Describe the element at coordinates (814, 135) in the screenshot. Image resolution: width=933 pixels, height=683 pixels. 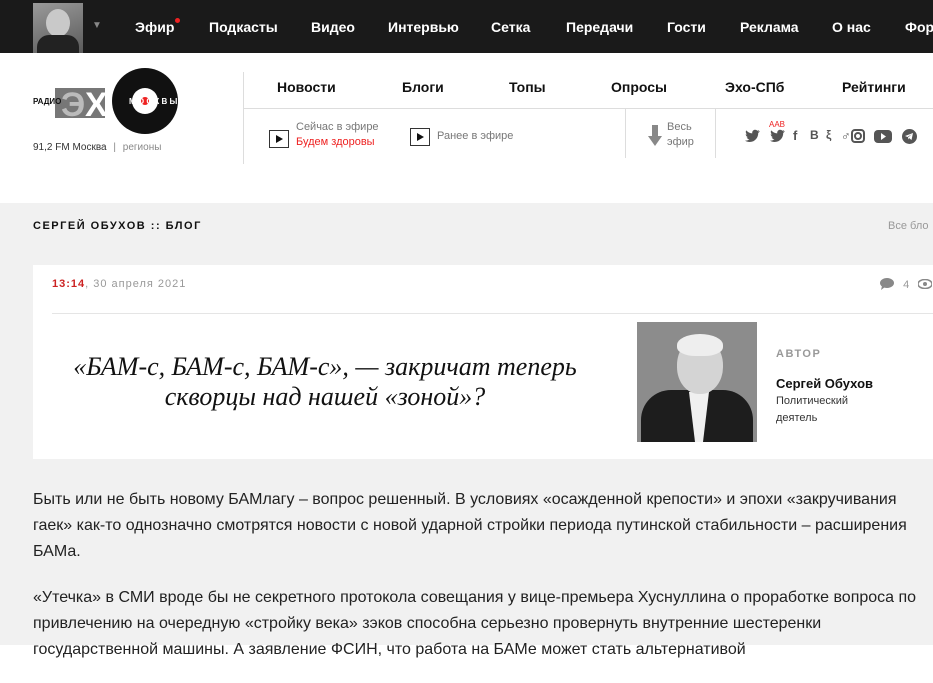
I see `vk-icon: B` at that location.